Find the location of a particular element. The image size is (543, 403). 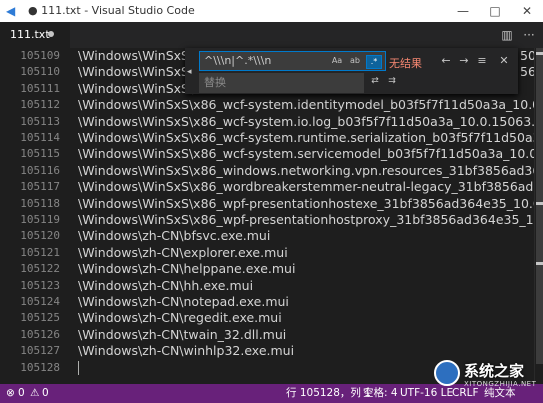

code-line: 105121 \Windows\zh-CN\explorer.exe.mui is located at coordinates (267, 253).